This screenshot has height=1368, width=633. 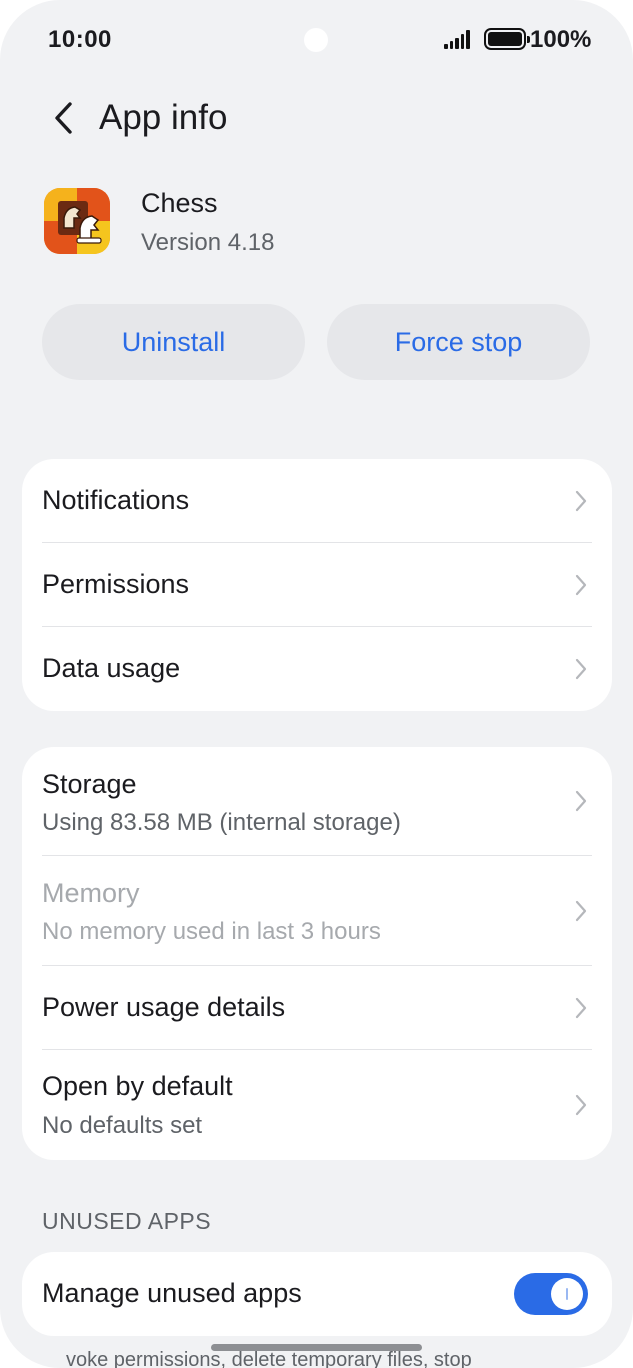 What do you see at coordinates (122, 1125) in the screenshot?
I see `open-by-default-summary: No defaults set` at bounding box center [122, 1125].